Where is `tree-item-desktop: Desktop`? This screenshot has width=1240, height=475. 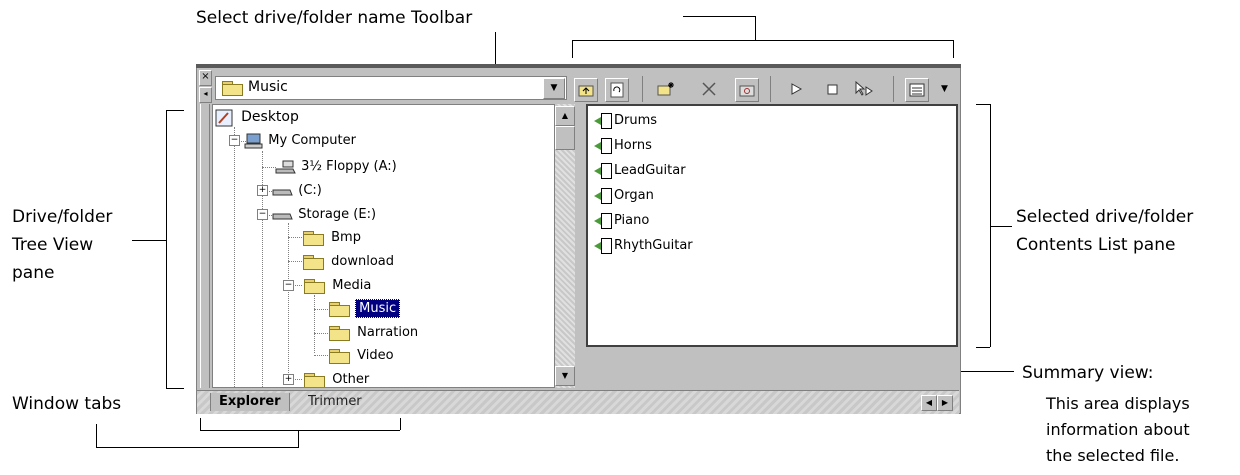 tree-item-desktop: Desktop is located at coordinates (257, 117).